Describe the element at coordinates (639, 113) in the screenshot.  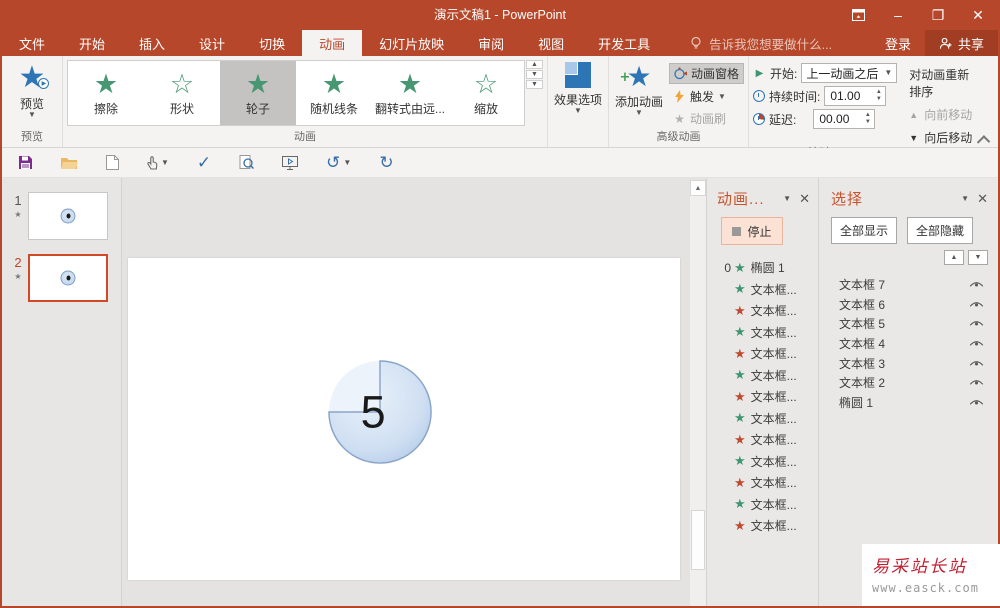
I see `add-animation-caret: ▼` at that location.